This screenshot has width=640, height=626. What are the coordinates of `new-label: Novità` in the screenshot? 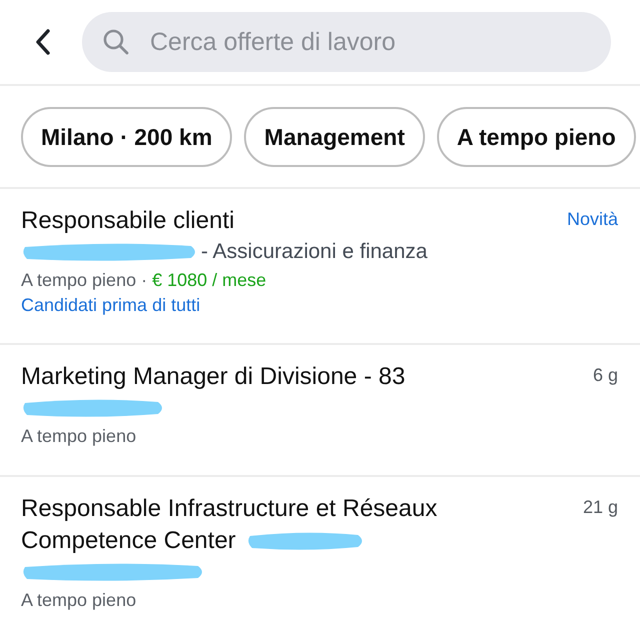 It's located at (592, 219).